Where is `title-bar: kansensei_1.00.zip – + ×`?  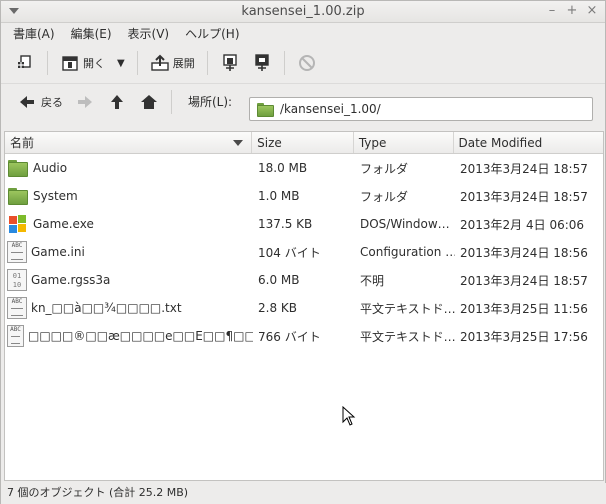 title-bar: kansensei_1.00.zip – + × is located at coordinates (303, 12).